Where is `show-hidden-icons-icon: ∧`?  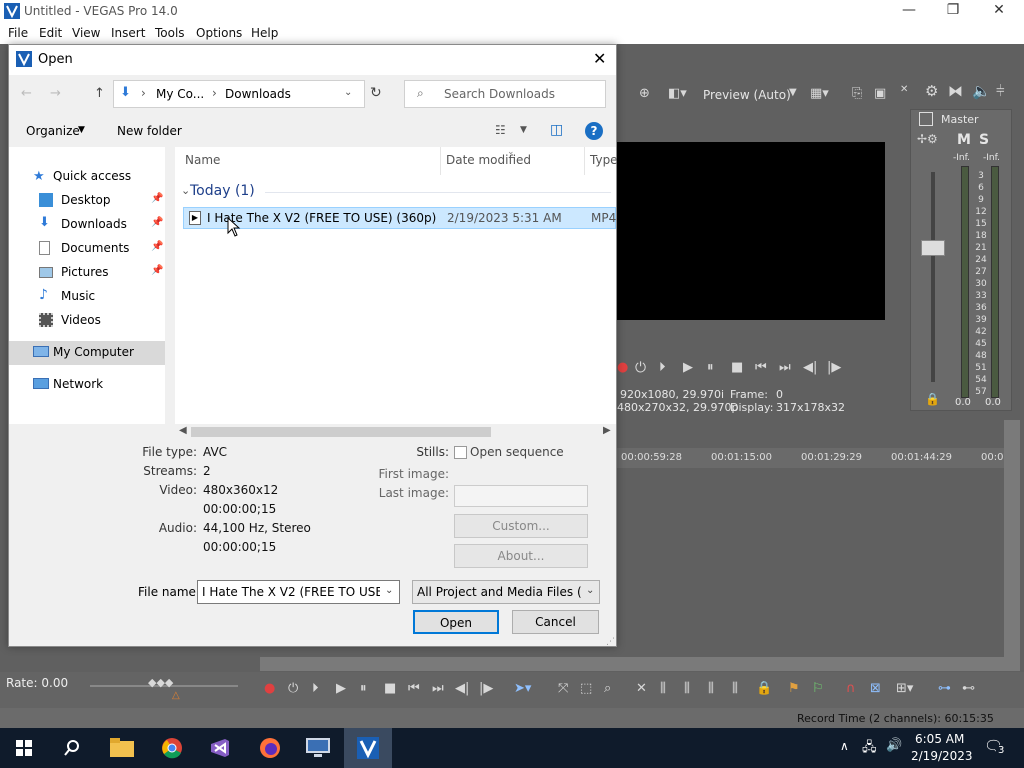 show-hidden-icons-icon: ∧ is located at coordinates (844, 746).